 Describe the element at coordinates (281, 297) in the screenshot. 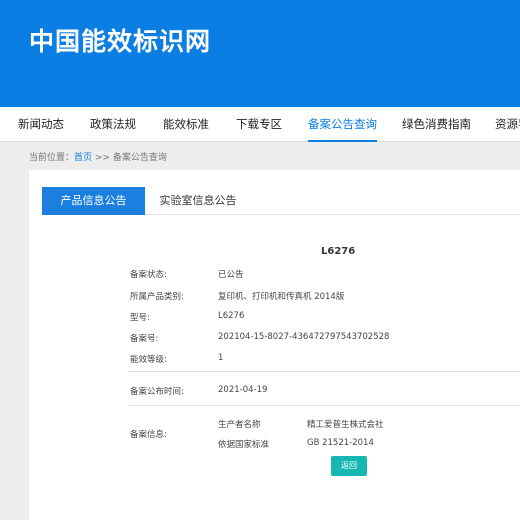

I see `category-value: 复印机、打印机和传真机 2014版` at that location.